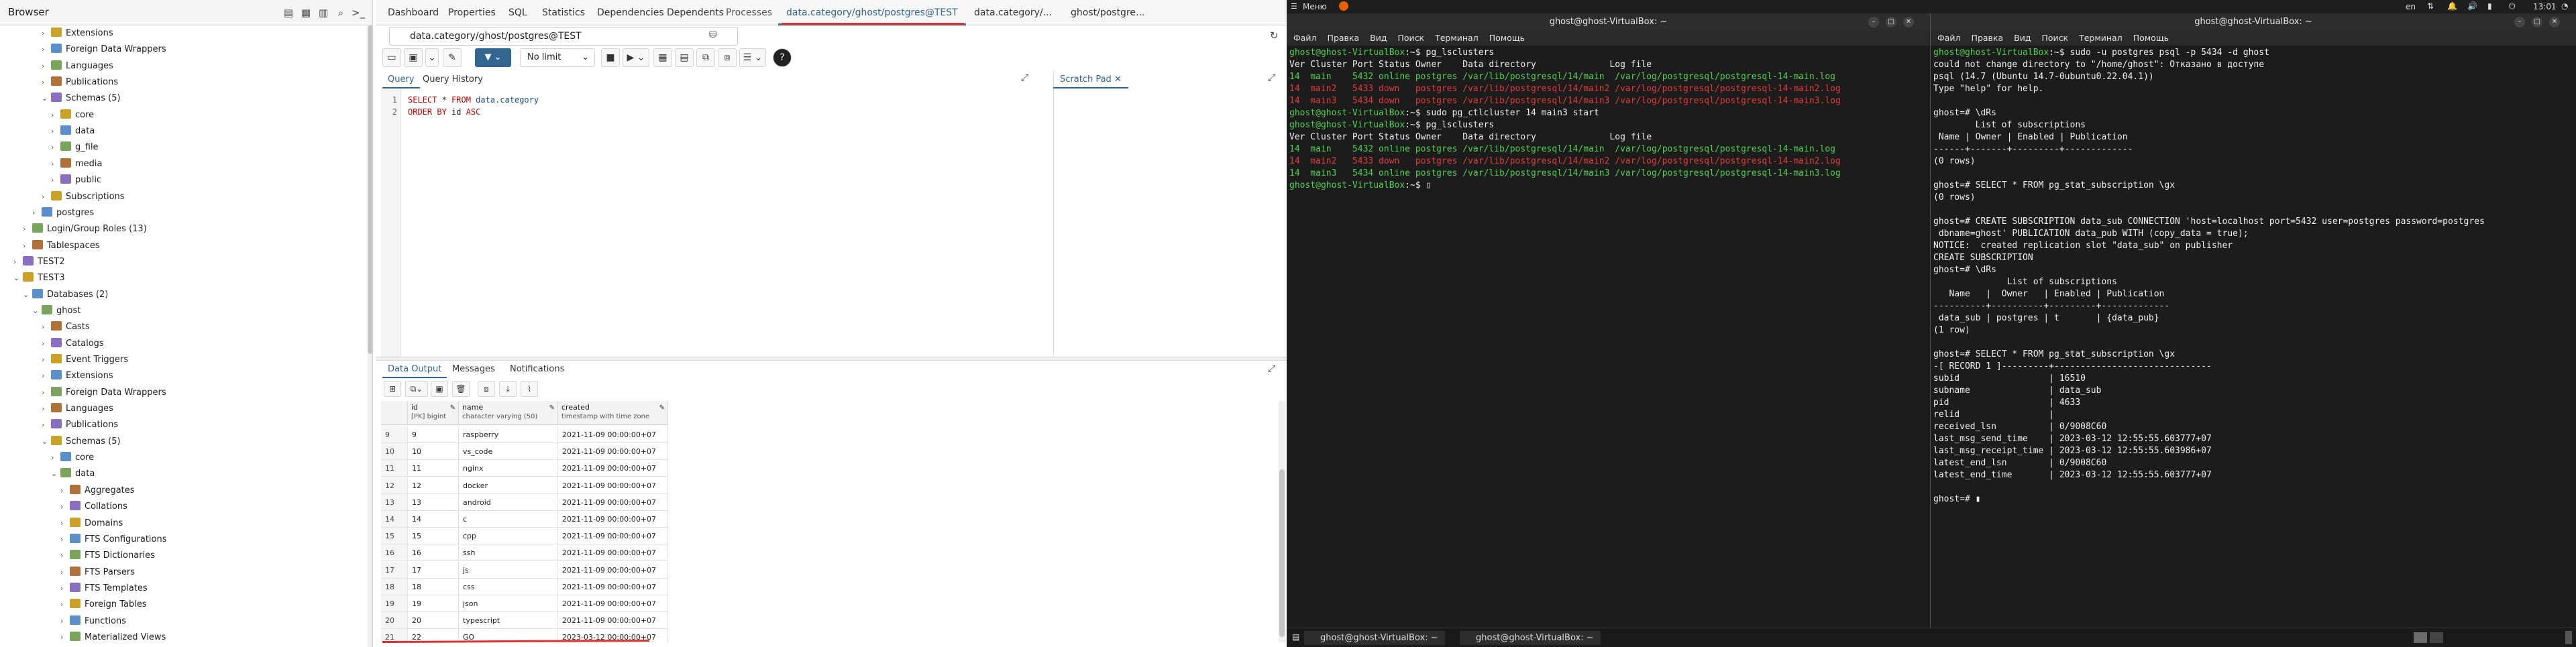 The height and width of the screenshot is (647, 2576). I want to click on menu-item: Вид, so click(2022, 38).